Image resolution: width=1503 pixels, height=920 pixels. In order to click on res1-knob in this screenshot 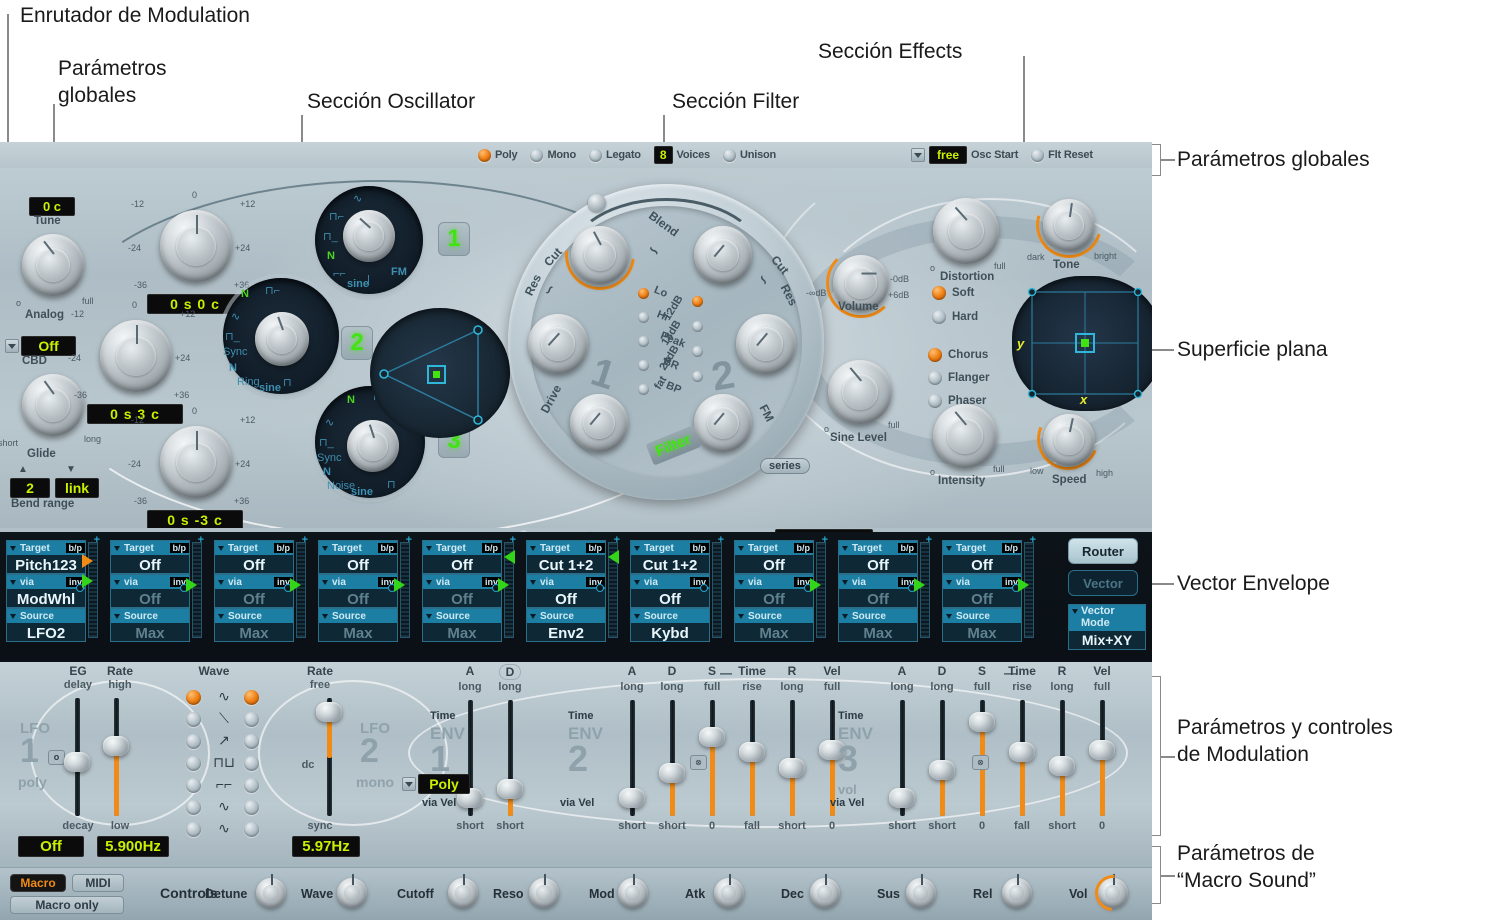, I will do `click(558, 344)`.